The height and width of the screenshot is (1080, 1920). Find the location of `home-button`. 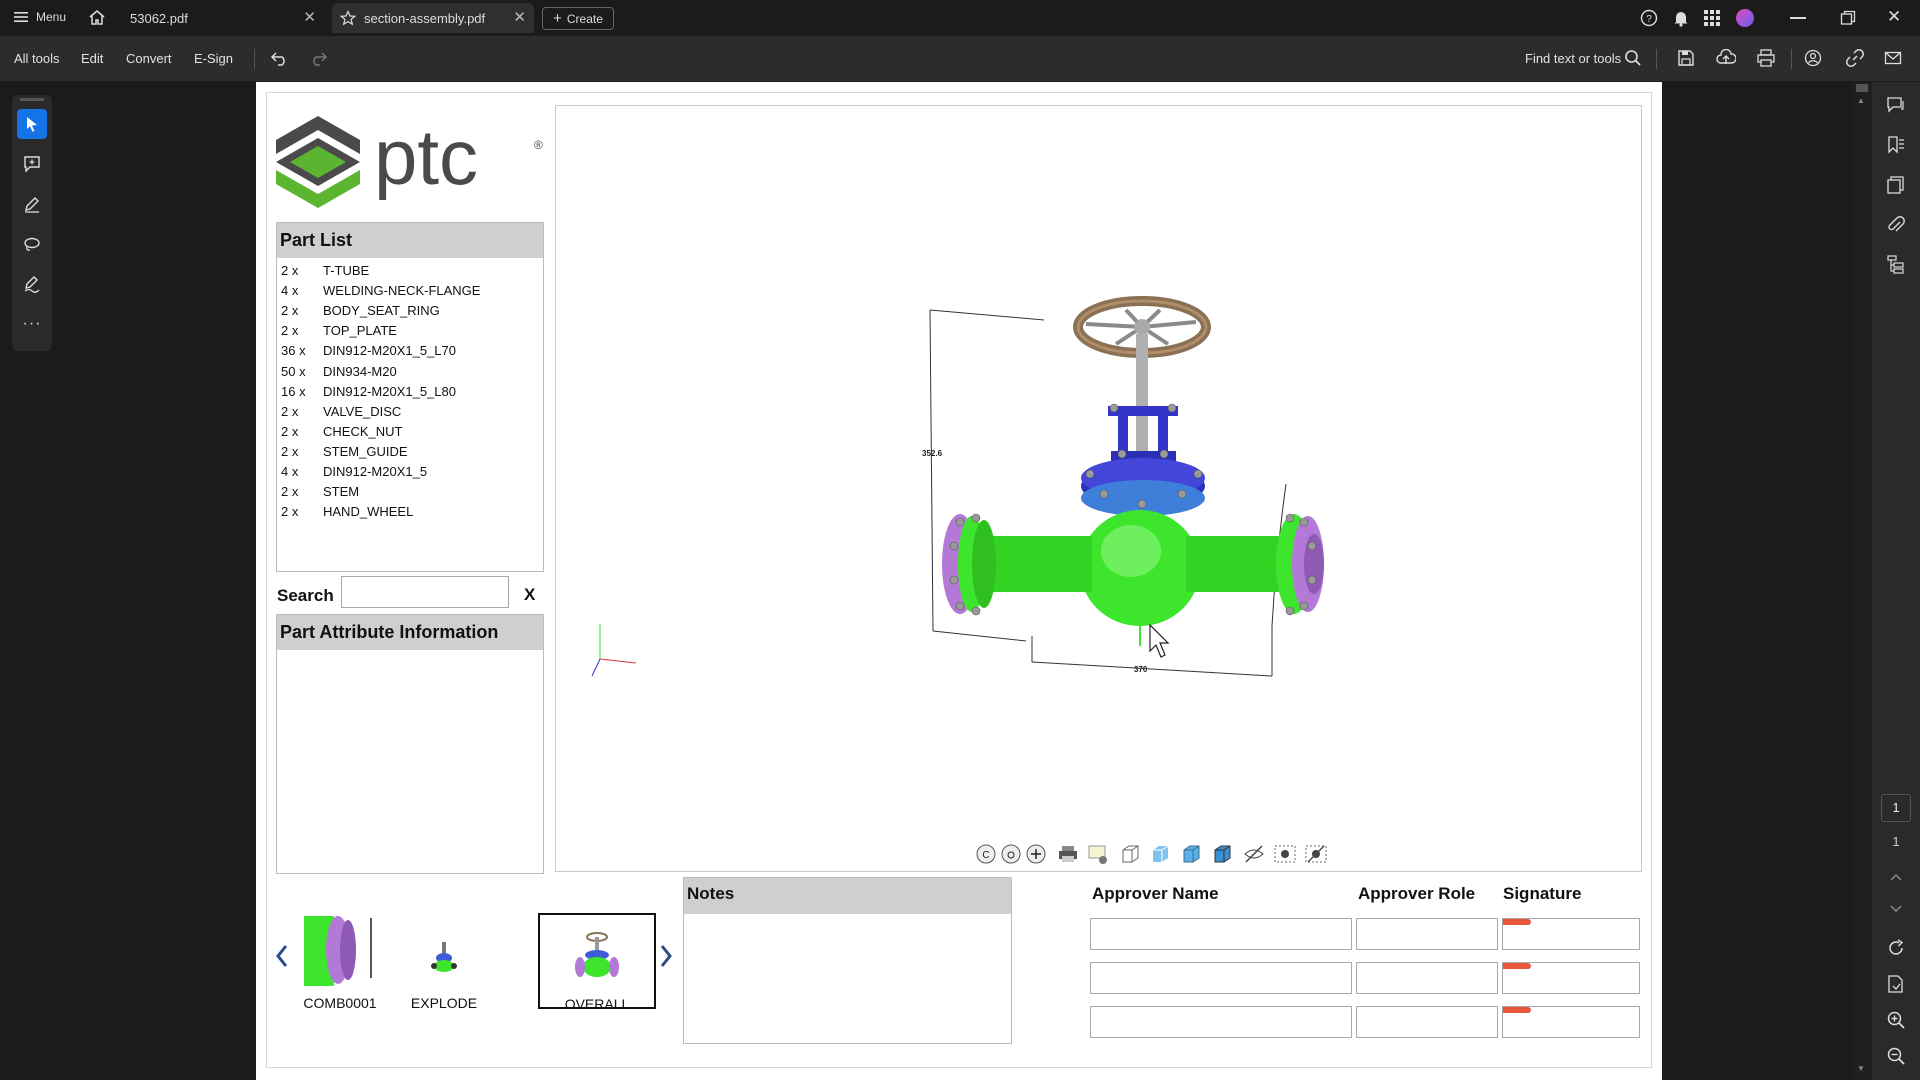

home-button is located at coordinates (97, 20).